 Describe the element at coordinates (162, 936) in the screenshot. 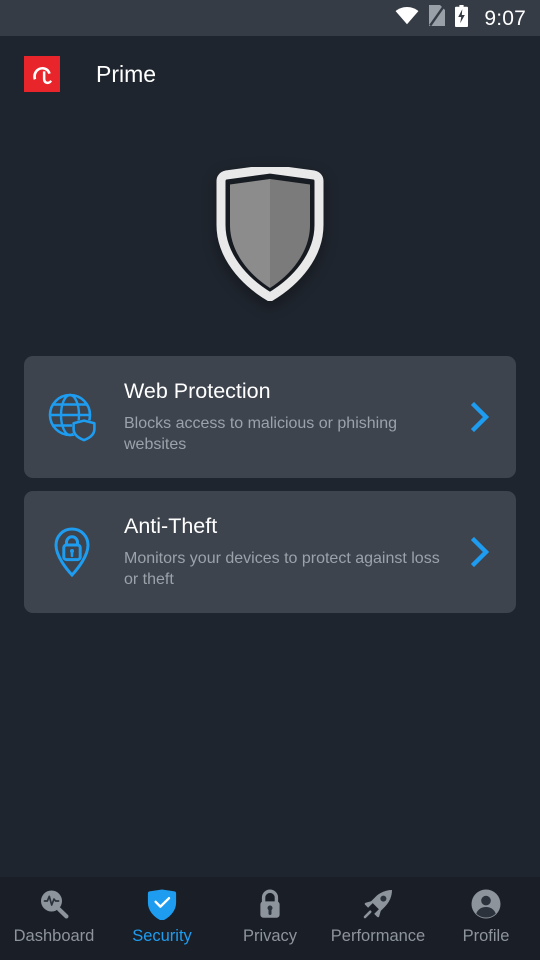

I see `nav-label: Security` at that location.